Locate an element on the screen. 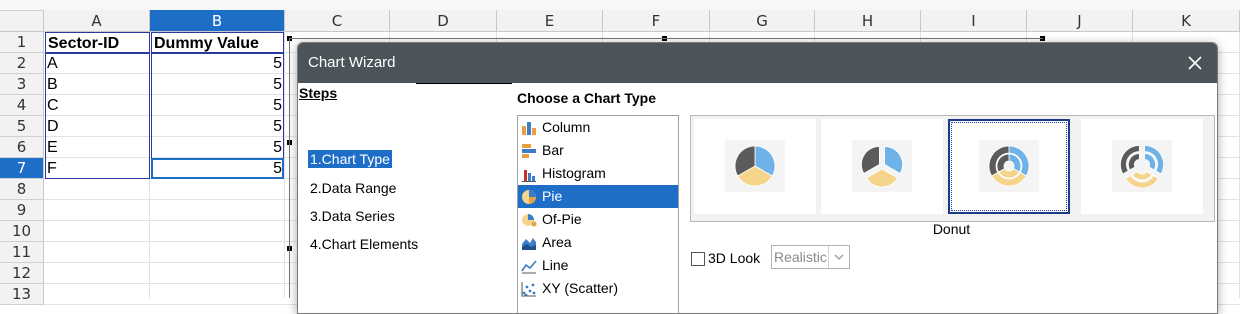 The image size is (1240, 314). column-header: G is located at coordinates (762, 21).